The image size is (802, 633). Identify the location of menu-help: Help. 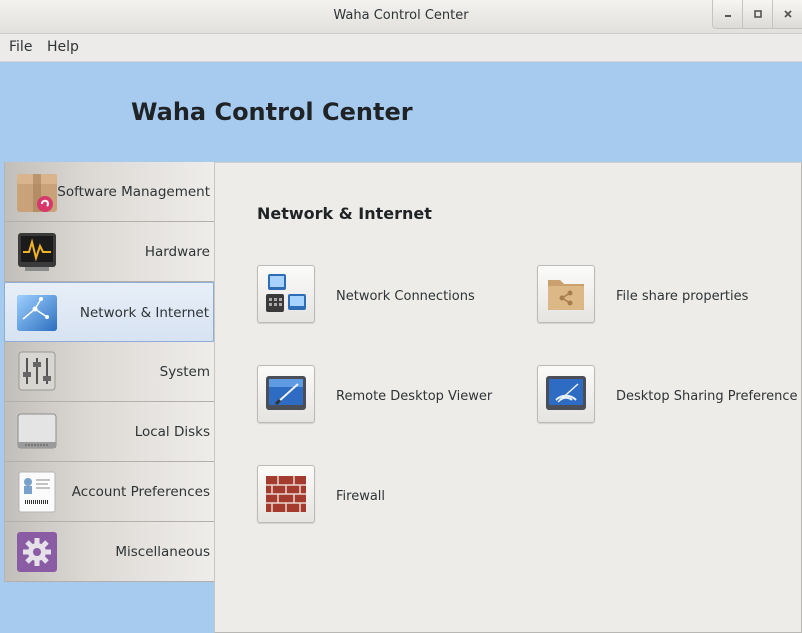
(63, 47).